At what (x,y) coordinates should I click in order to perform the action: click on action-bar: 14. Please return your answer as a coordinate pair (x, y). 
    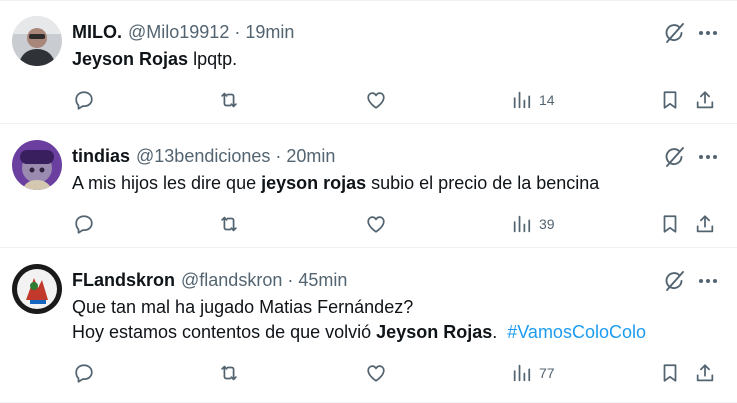
    Looking at the image, I should click on (368, 100).